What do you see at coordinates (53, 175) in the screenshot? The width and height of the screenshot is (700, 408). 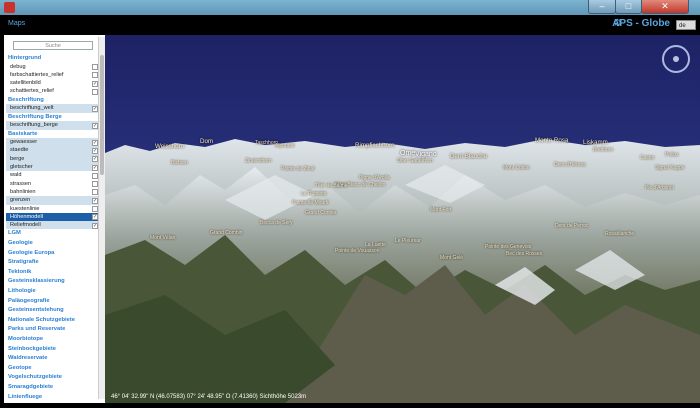 I see `layer-item: wald` at bounding box center [53, 175].